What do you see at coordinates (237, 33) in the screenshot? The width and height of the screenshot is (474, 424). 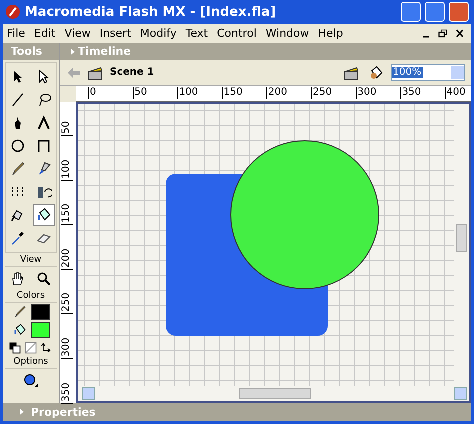 I see `menu-item: Control` at bounding box center [237, 33].